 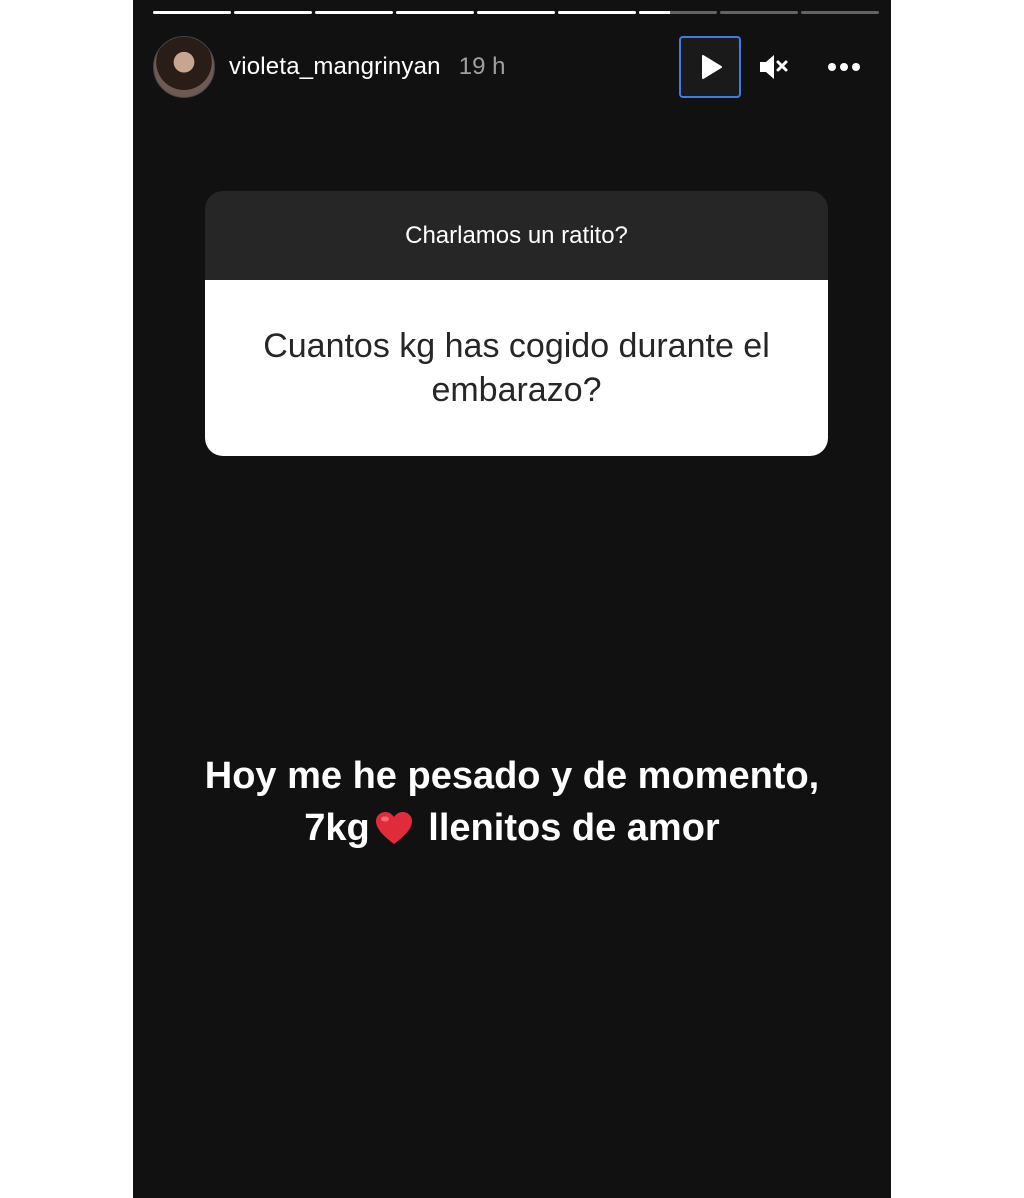 I want to click on play-button, so click(x=710, y=67).